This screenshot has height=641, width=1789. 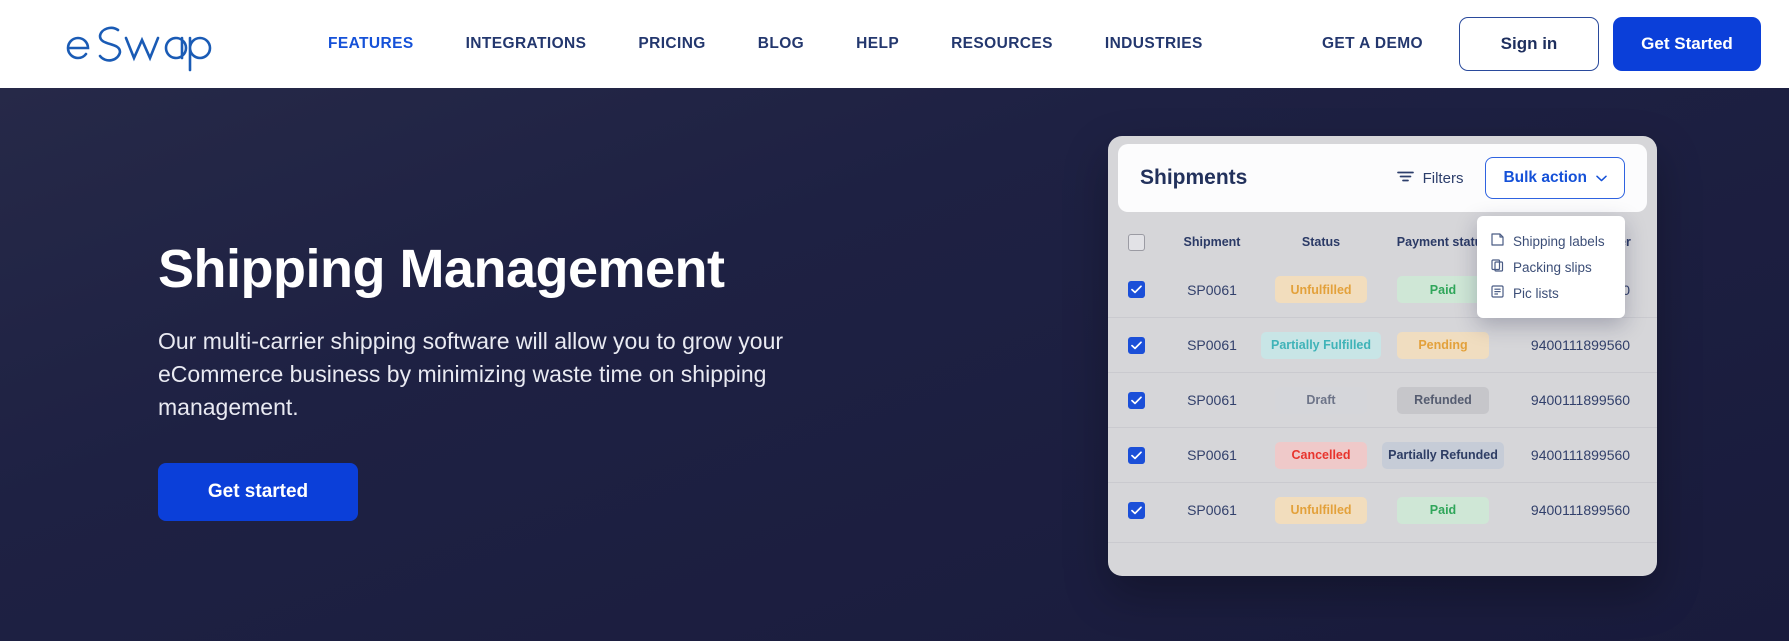 What do you see at coordinates (1497, 241) in the screenshot?
I see `label-tag-icon` at bounding box center [1497, 241].